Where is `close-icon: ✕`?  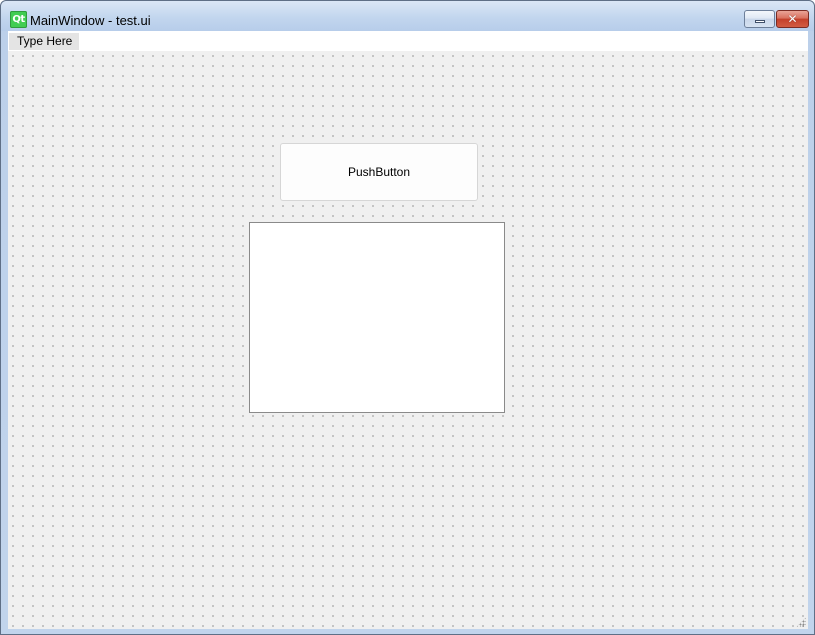 close-icon: ✕ is located at coordinates (792, 19).